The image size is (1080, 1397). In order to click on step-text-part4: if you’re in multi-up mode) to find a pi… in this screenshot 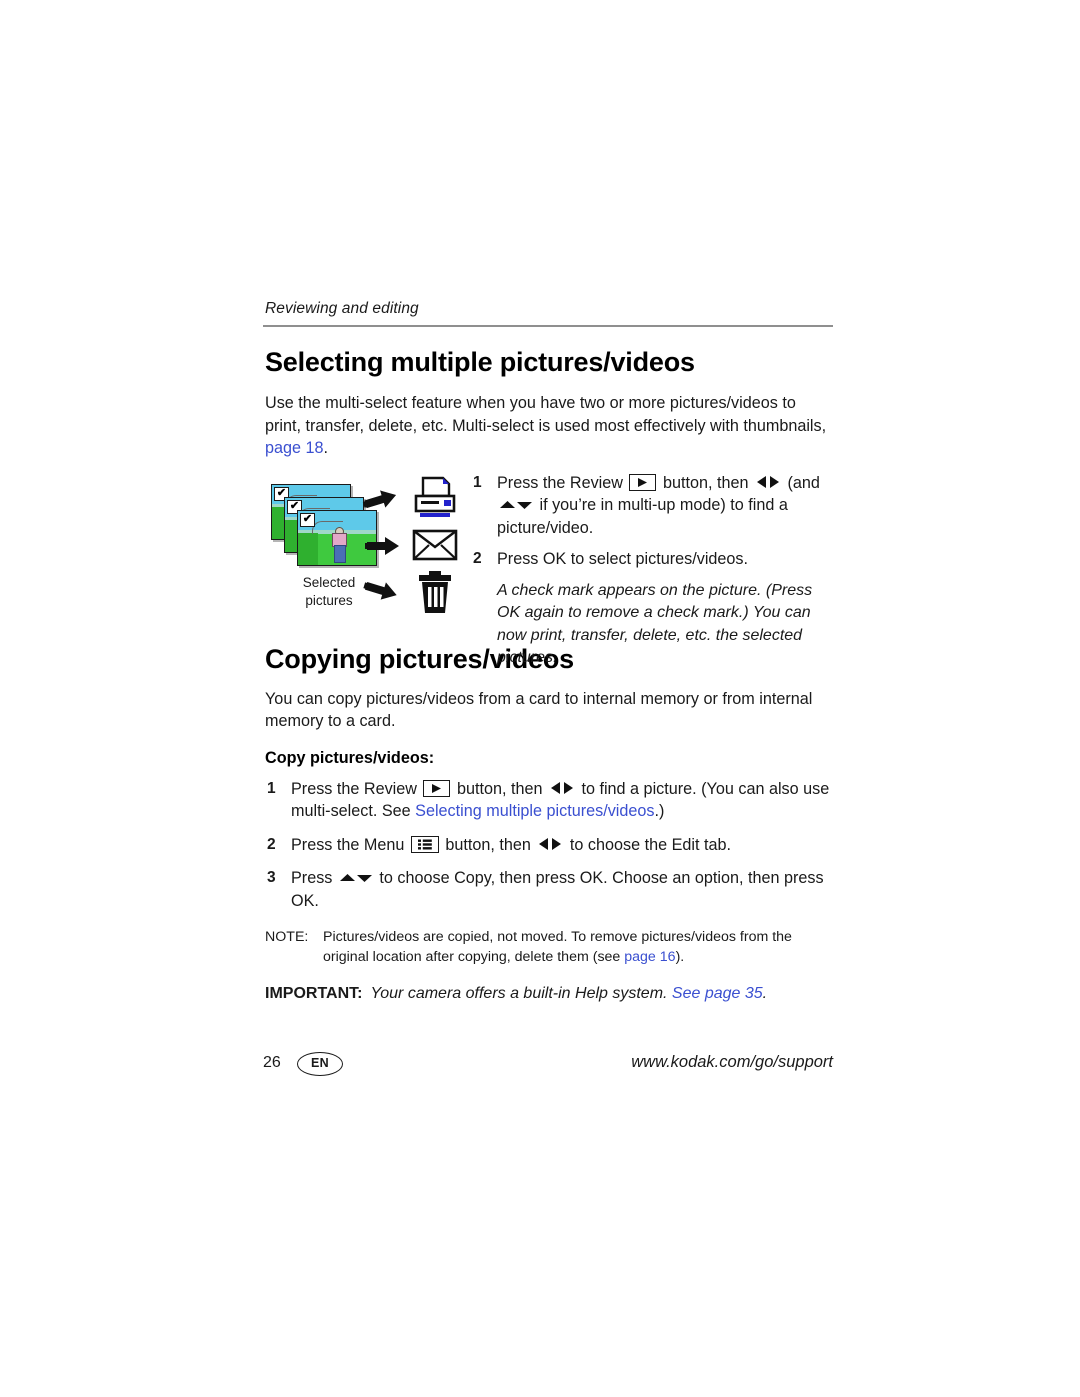, I will do `click(642, 516)`.